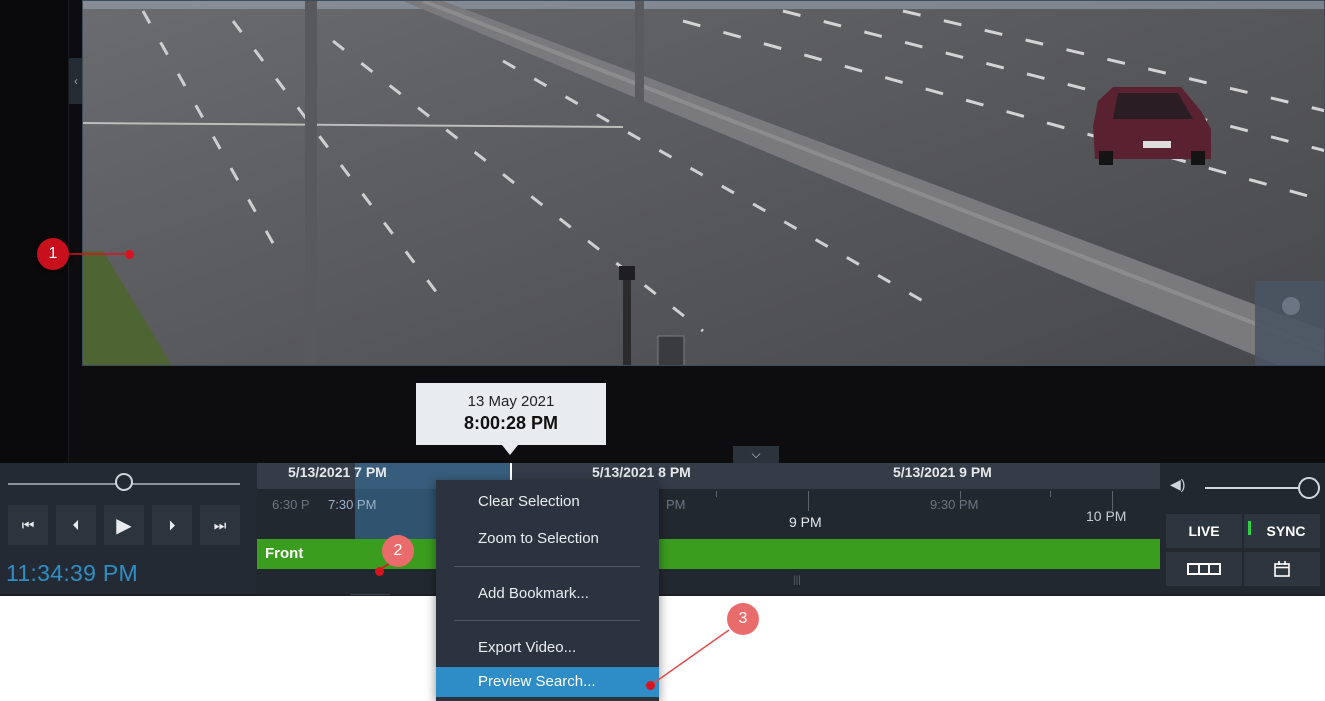  What do you see at coordinates (743, 619) in the screenshot?
I see `callout-badge-3: 3` at bounding box center [743, 619].